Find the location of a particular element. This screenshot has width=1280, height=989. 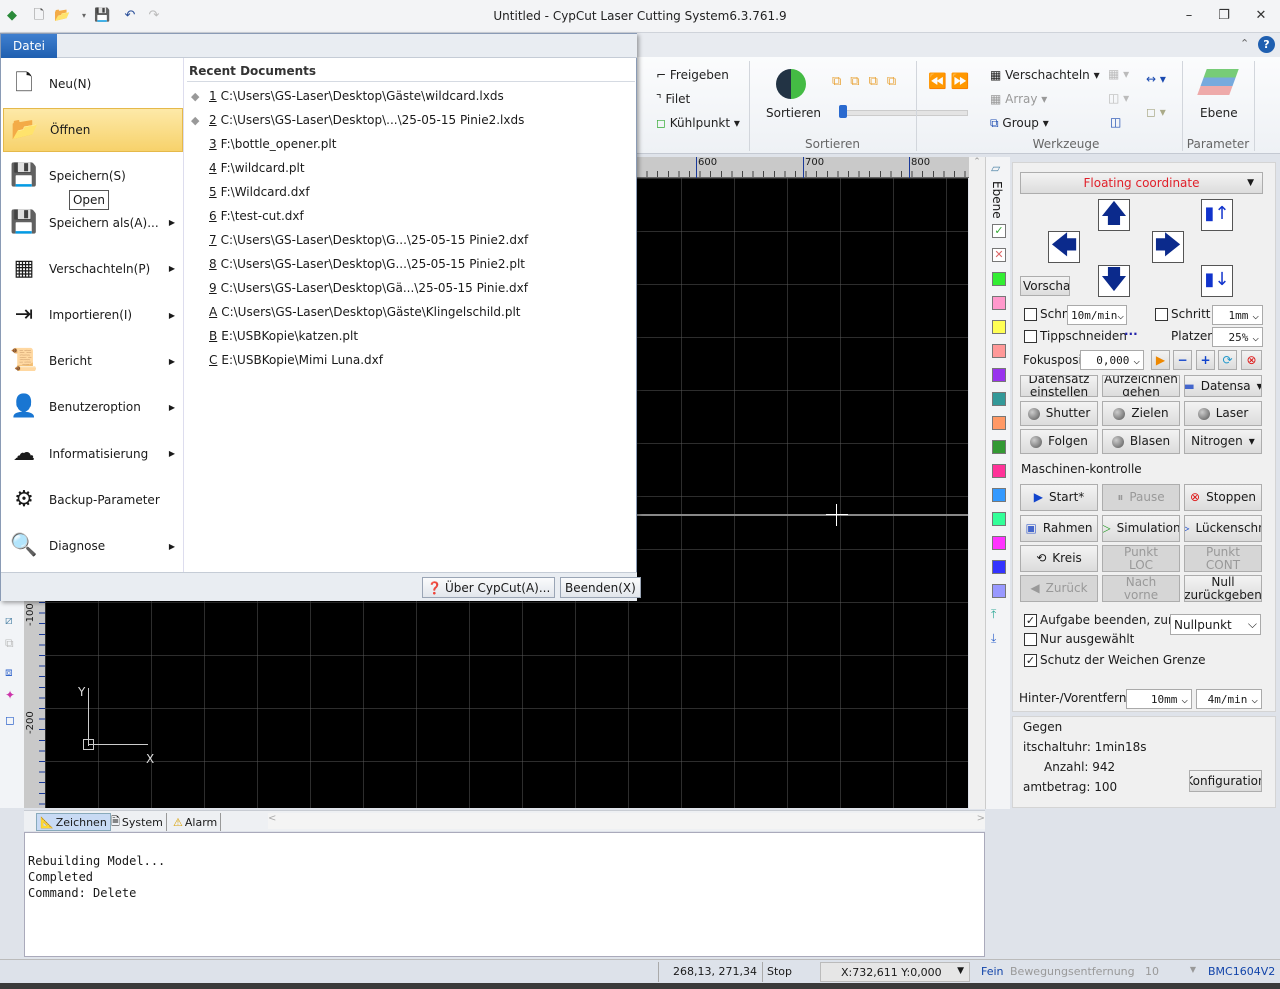

plus-icon: + is located at coordinates (1205, 360).